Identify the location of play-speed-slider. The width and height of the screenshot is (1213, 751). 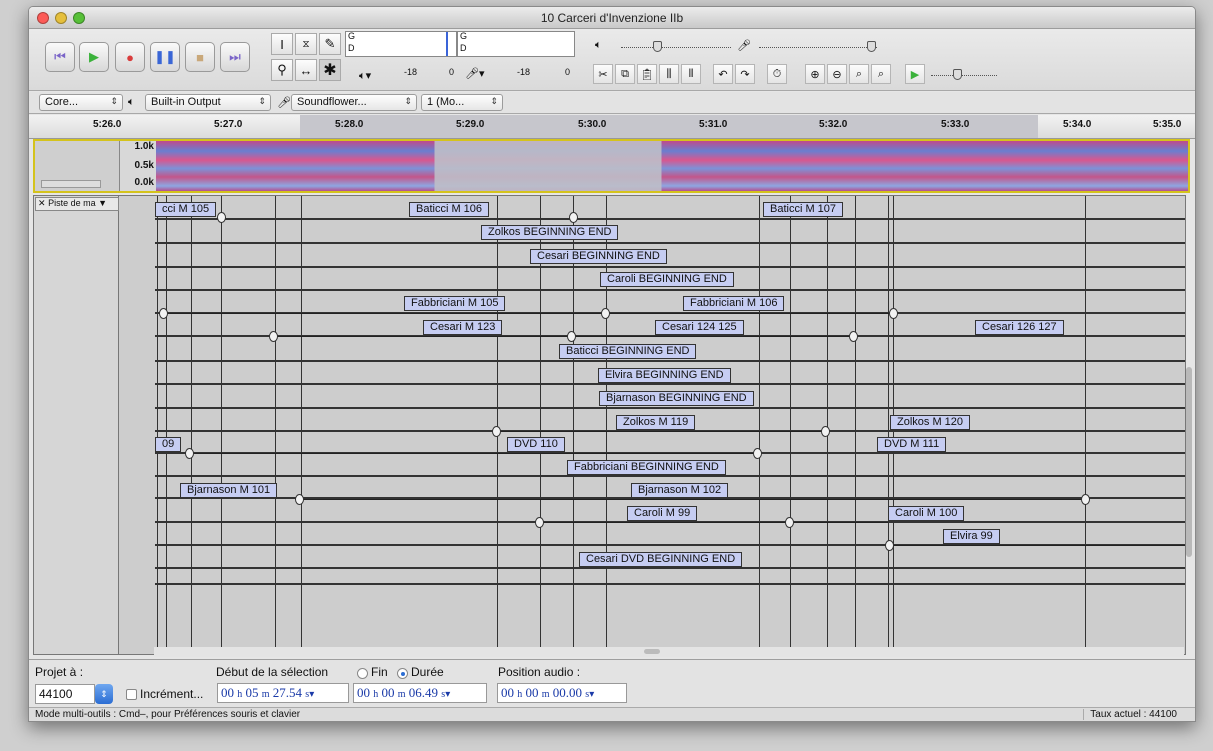
(964, 75).